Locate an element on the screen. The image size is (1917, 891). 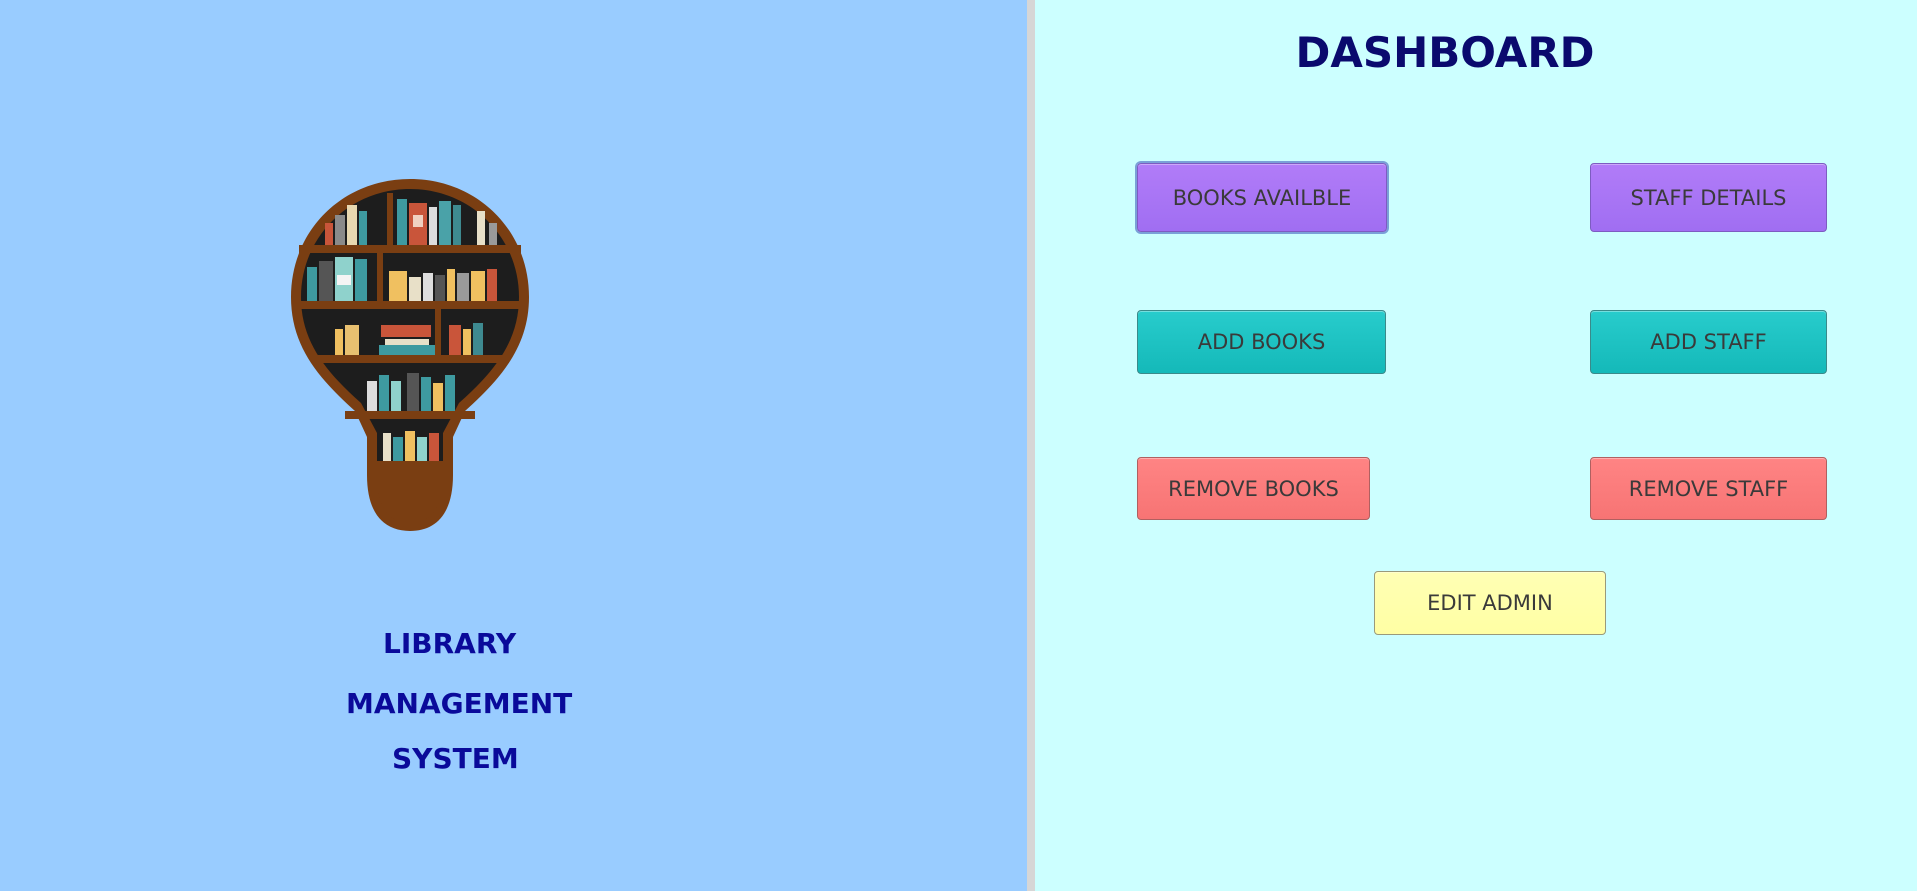
add-staff-button: ADD STAFF is located at coordinates (1708, 342).